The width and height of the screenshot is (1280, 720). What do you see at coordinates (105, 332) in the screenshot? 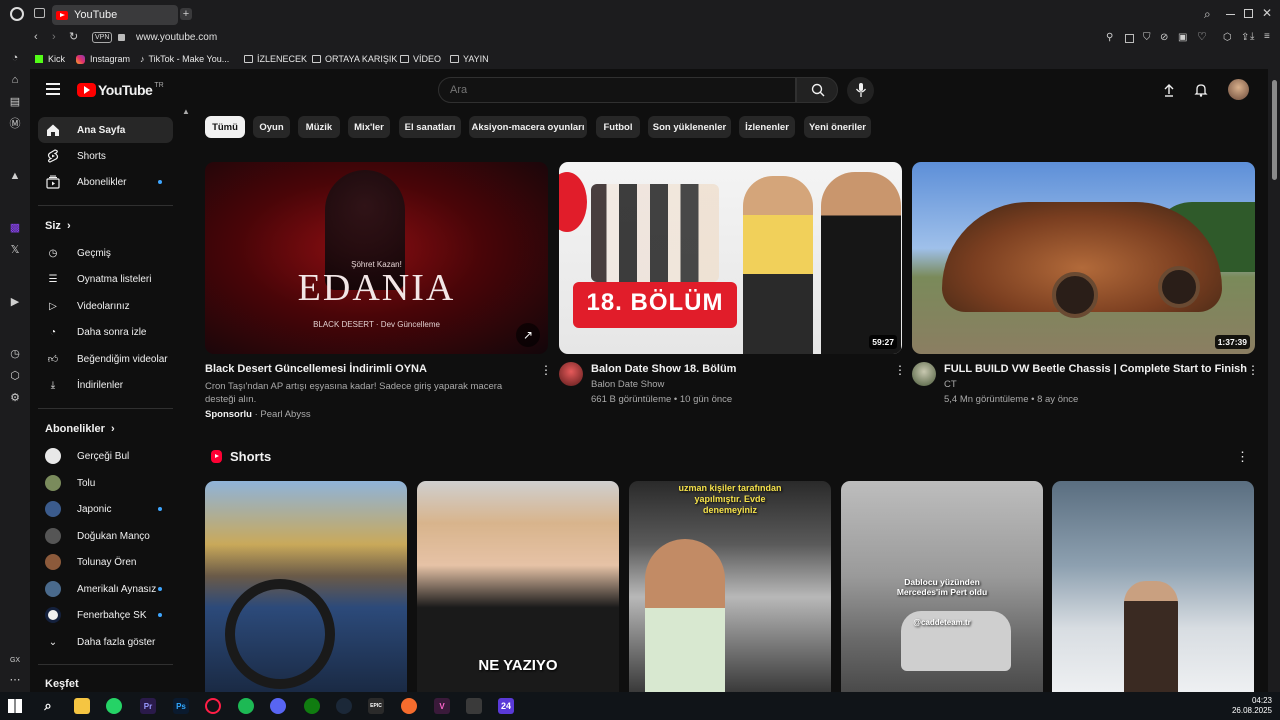
I see `sidebar-item-watch-later: ◔ Daha sonra izle` at bounding box center [105, 332].